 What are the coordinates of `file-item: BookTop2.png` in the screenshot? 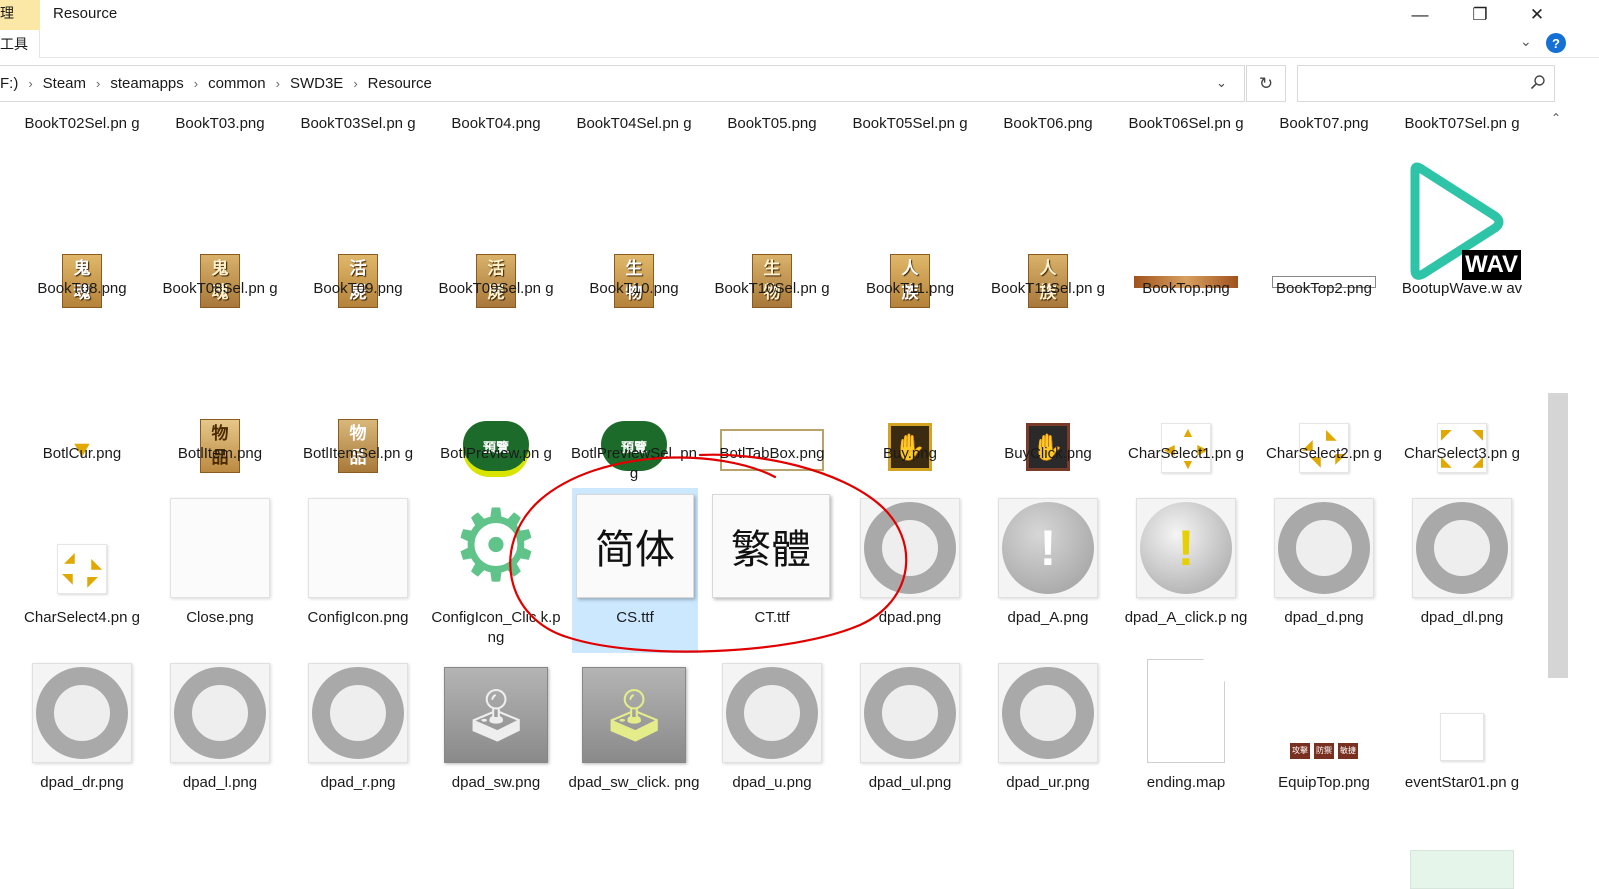 It's located at (1324, 290).